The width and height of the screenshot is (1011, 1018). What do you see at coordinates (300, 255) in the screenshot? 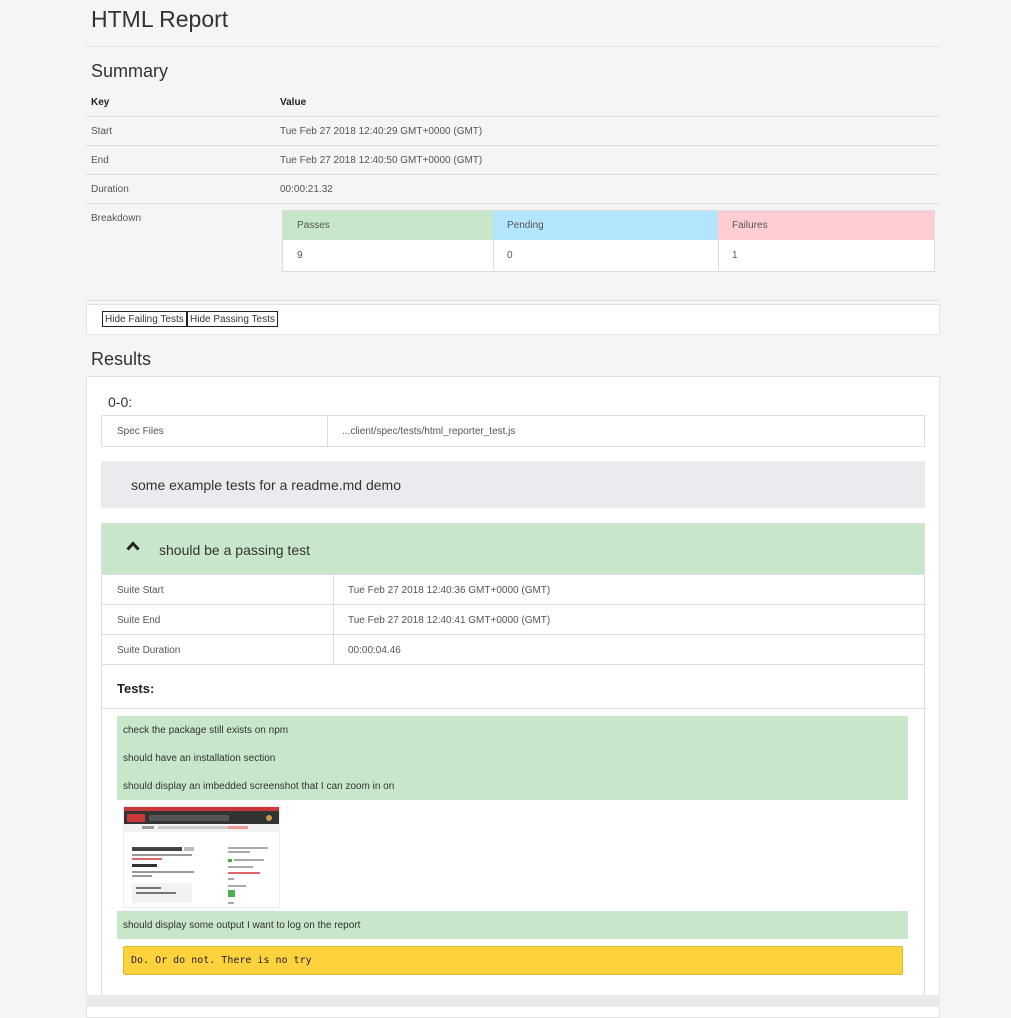
I see `passes-count: 9` at bounding box center [300, 255].